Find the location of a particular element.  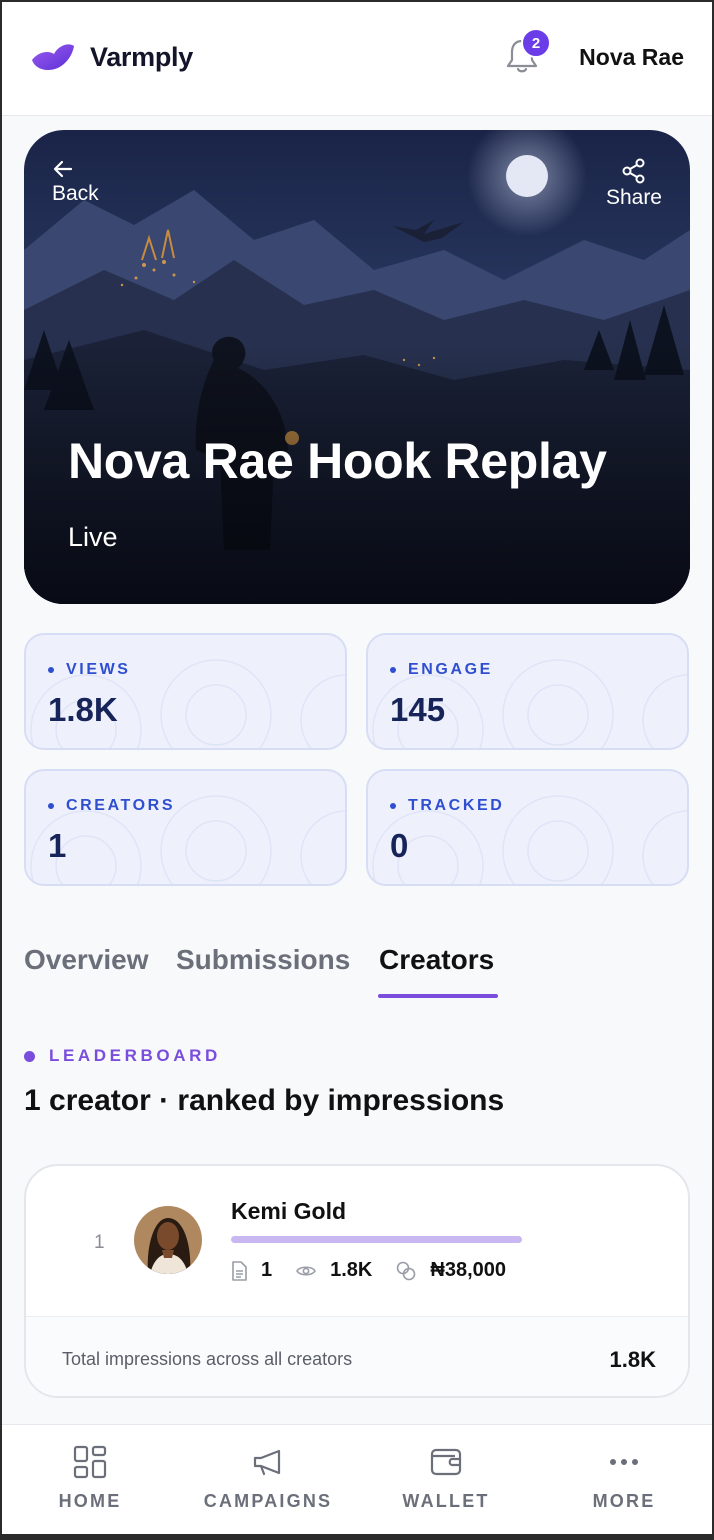

wallet-icon is located at coordinates (446, 1462).